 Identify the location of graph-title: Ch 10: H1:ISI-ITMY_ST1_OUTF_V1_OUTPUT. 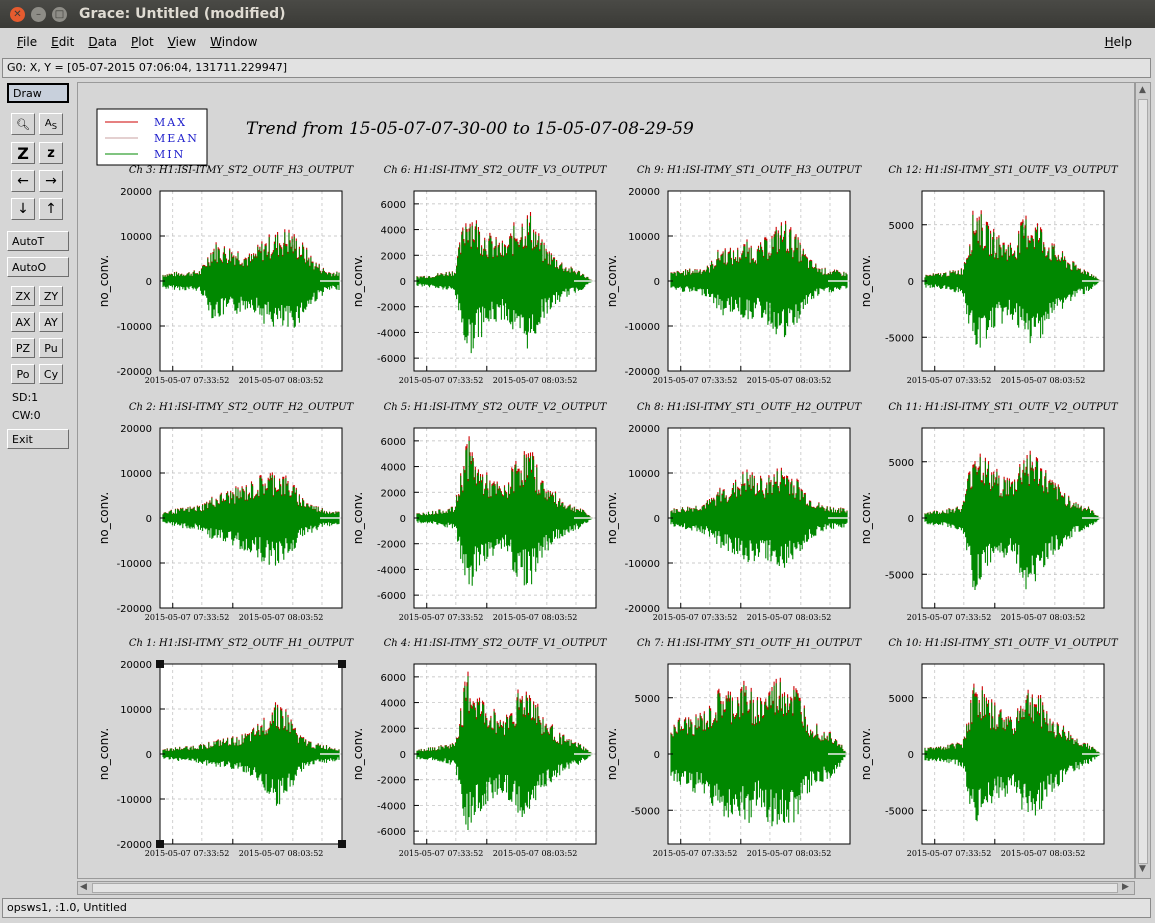
(1003, 643).